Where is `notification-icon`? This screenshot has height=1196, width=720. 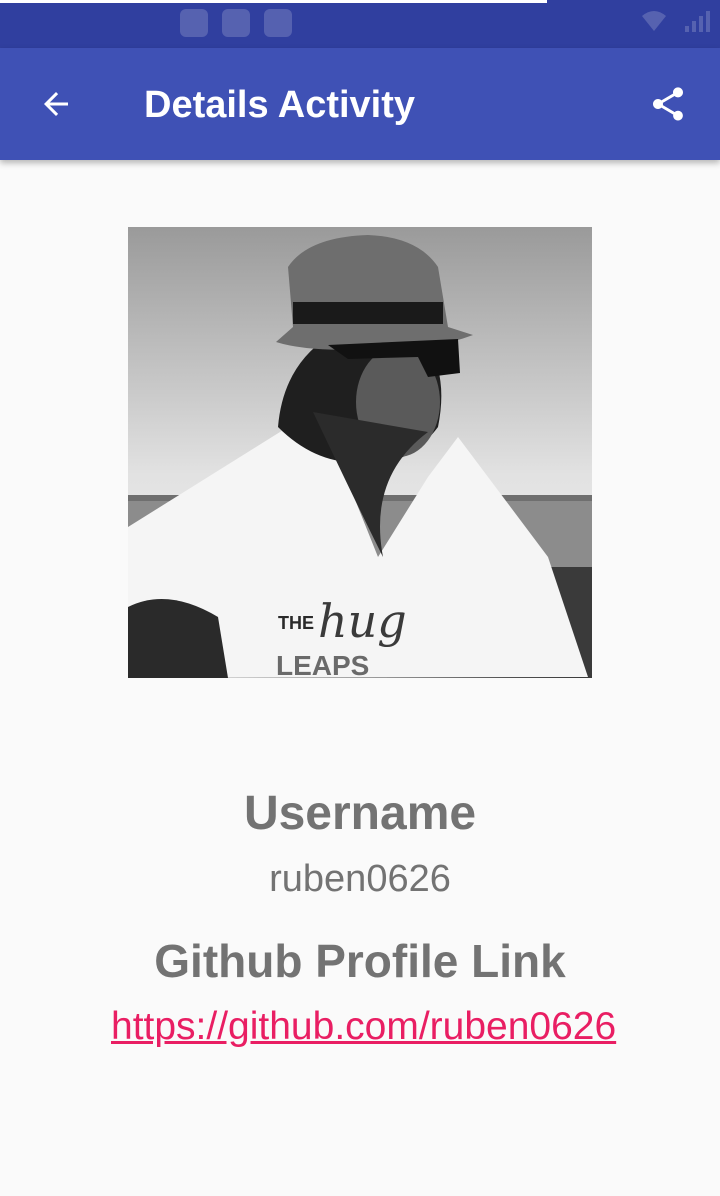
notification-icon is located at coordinates (236, 23).